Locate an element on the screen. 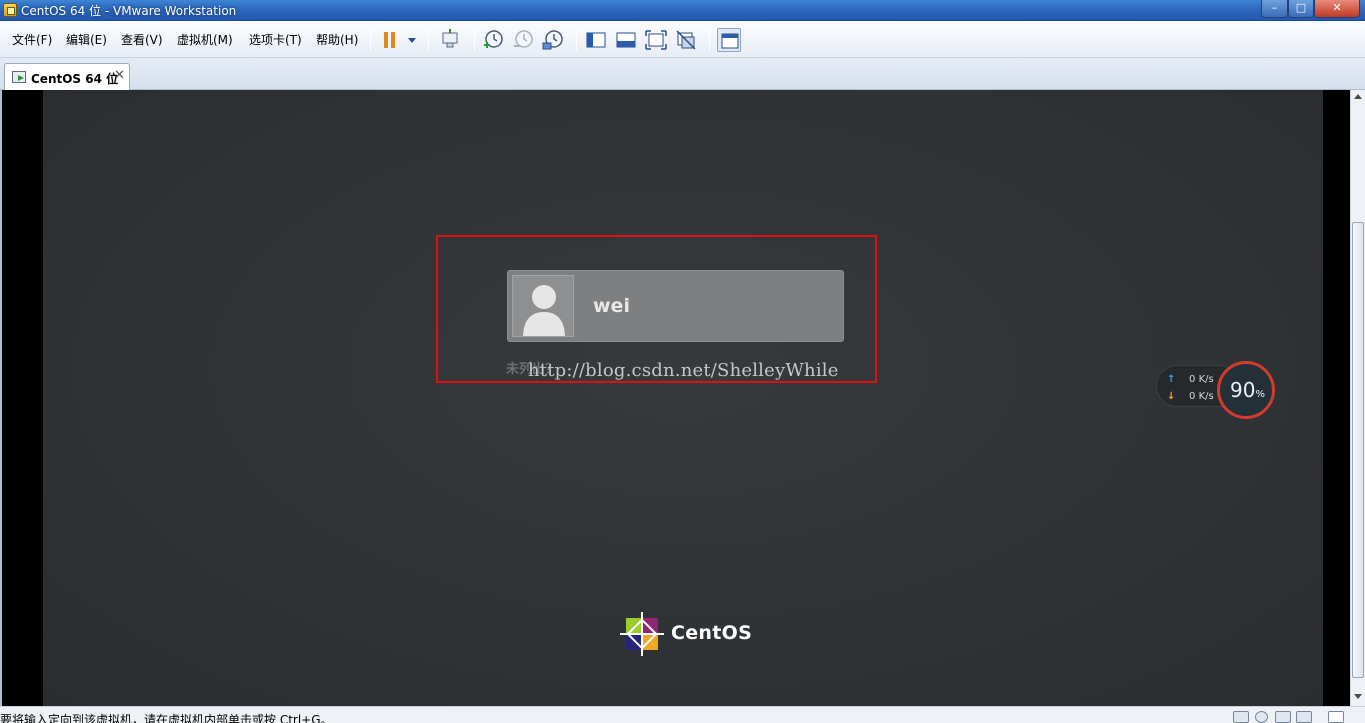 Image resolution: width=1365 pixels, height=723 pixels. menu-vm: 虚拟机(M) is located at coordinates (205, 39).